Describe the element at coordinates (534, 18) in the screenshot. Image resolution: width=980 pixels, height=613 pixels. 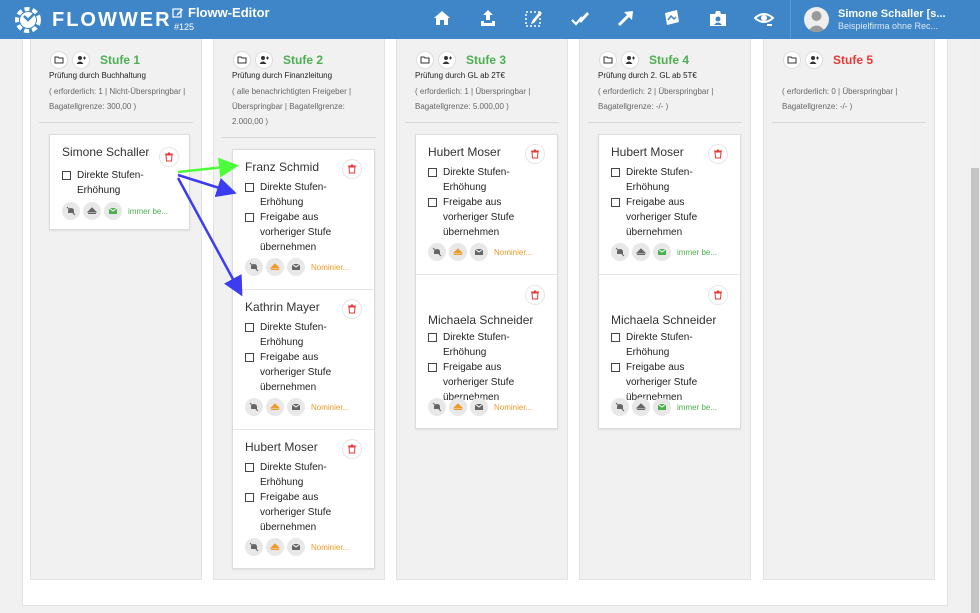
I see `select-area-icon` at that location.